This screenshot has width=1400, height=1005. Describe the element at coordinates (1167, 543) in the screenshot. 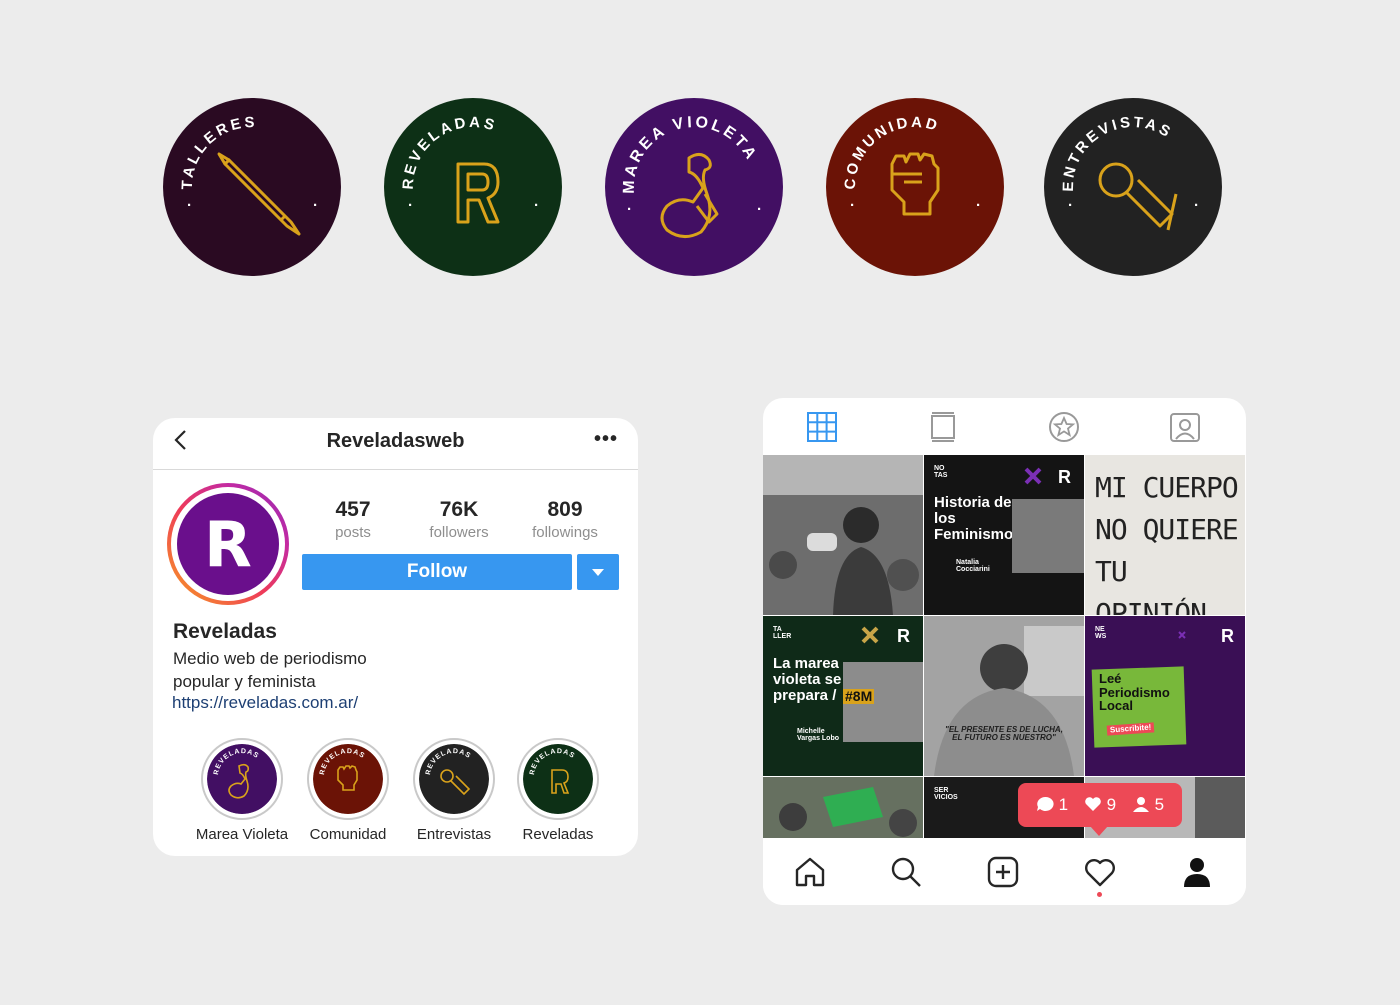

I see `post-sign-text: MI CUERPO NO QUIERE TU OPINIÓN` at that location.